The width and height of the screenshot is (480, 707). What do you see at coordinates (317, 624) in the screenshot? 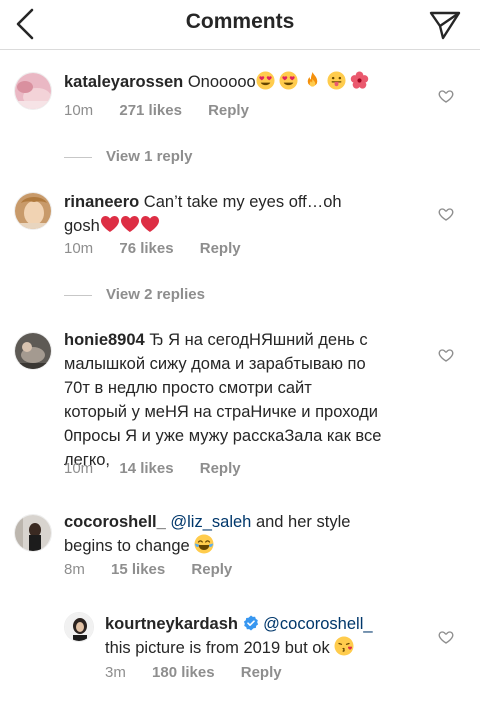
I see `mention-link: @cocoroshell_` at bounding box center [317, 624].